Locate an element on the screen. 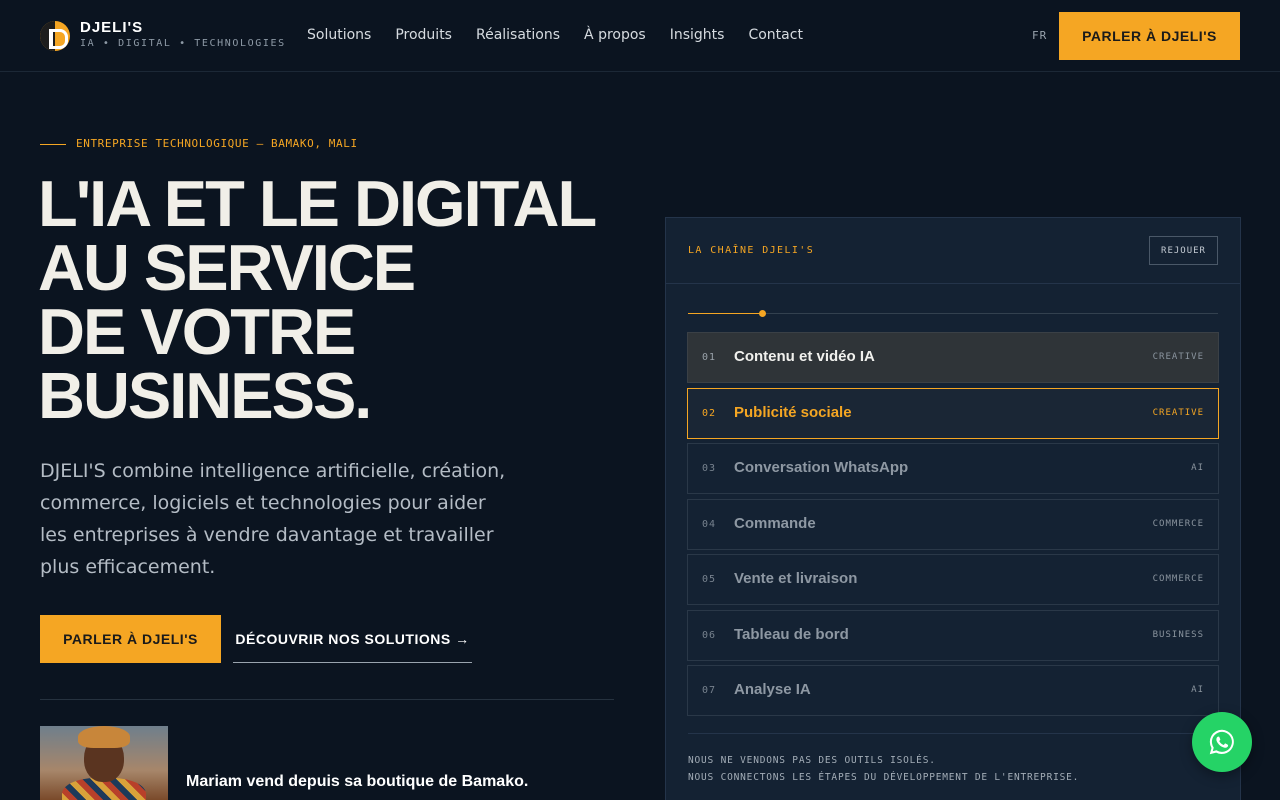 The width and height of the screenshot is (1280, 800). whatsapp-button is located at coordinates (1222, 742).